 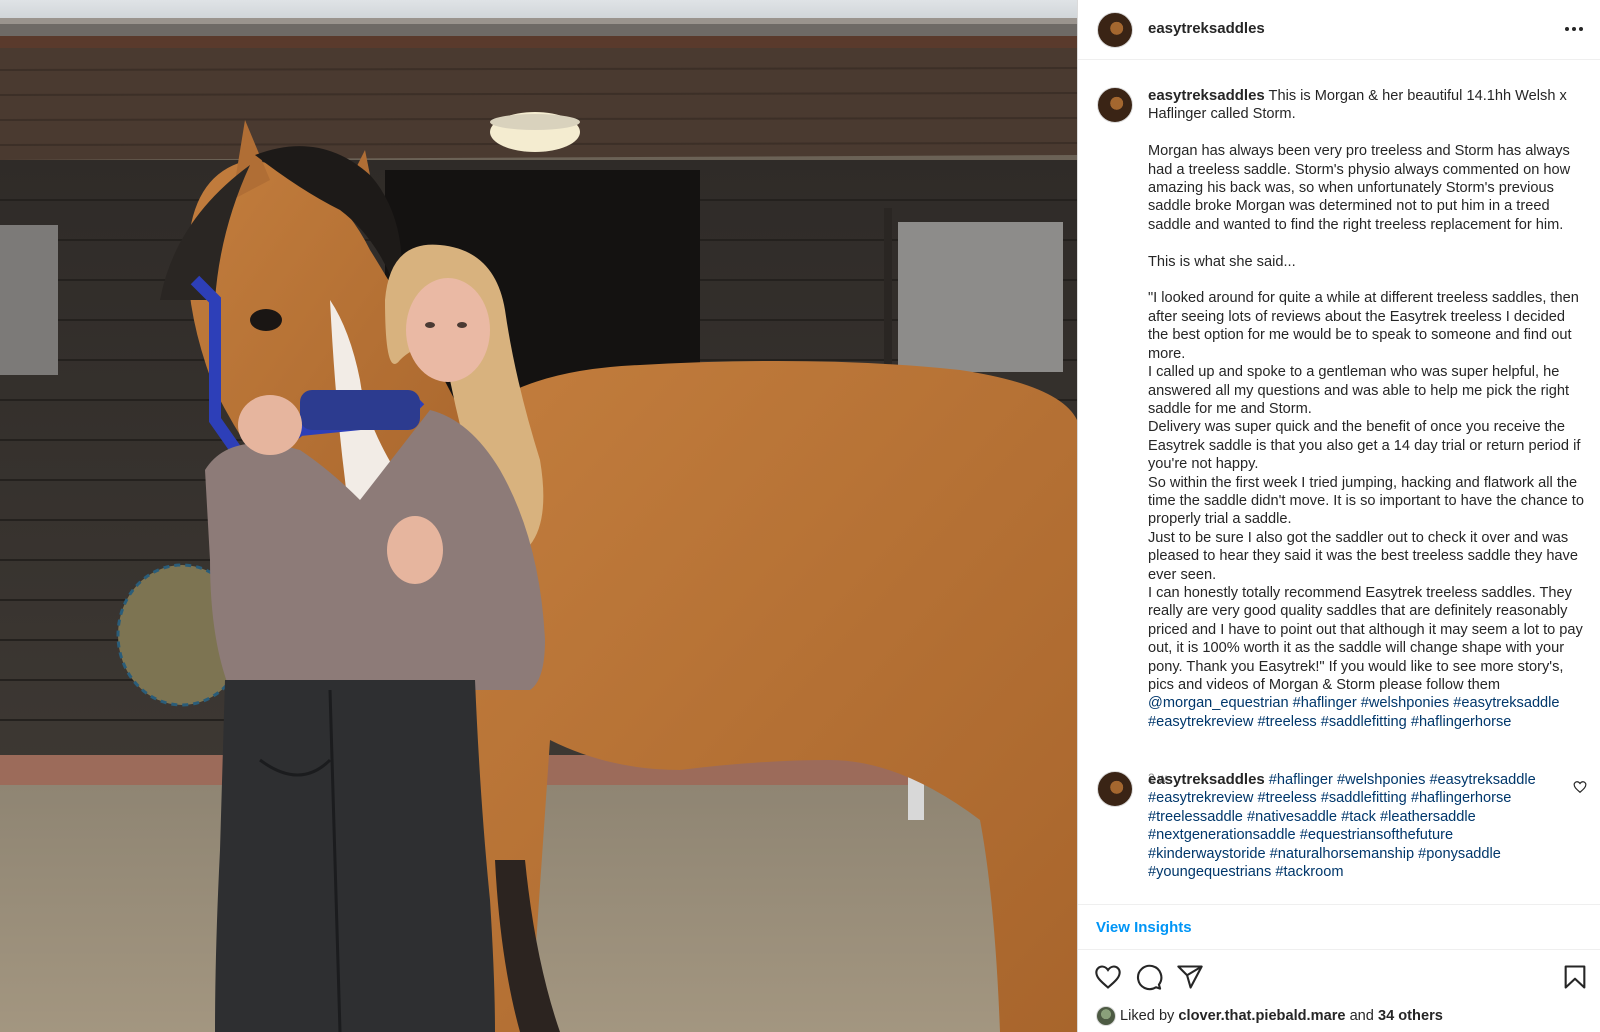 What do you see at coordinates (1206, 779) in the screenshot?
I see `comment-username: easytreksaddles` at bounding box center [1206, 779].